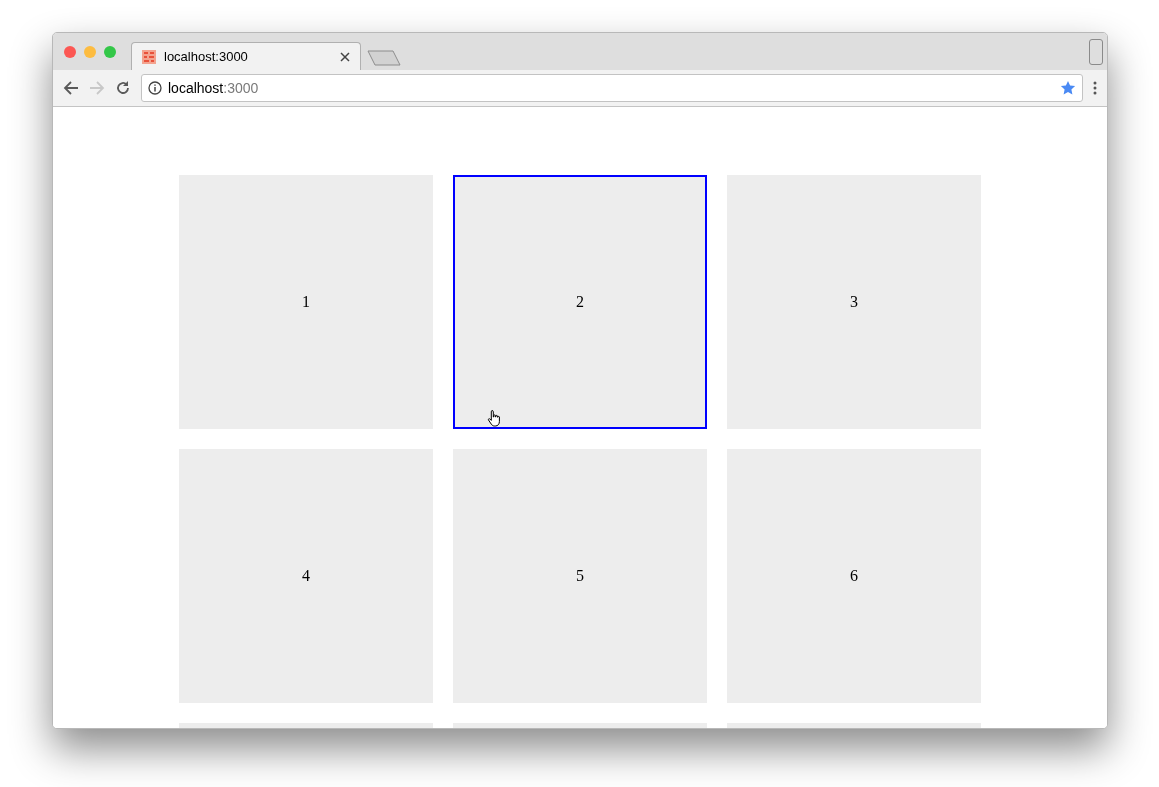  Describe the element at coordinates (70, 52) in the screenshot. I see `close-window-button` at that location.